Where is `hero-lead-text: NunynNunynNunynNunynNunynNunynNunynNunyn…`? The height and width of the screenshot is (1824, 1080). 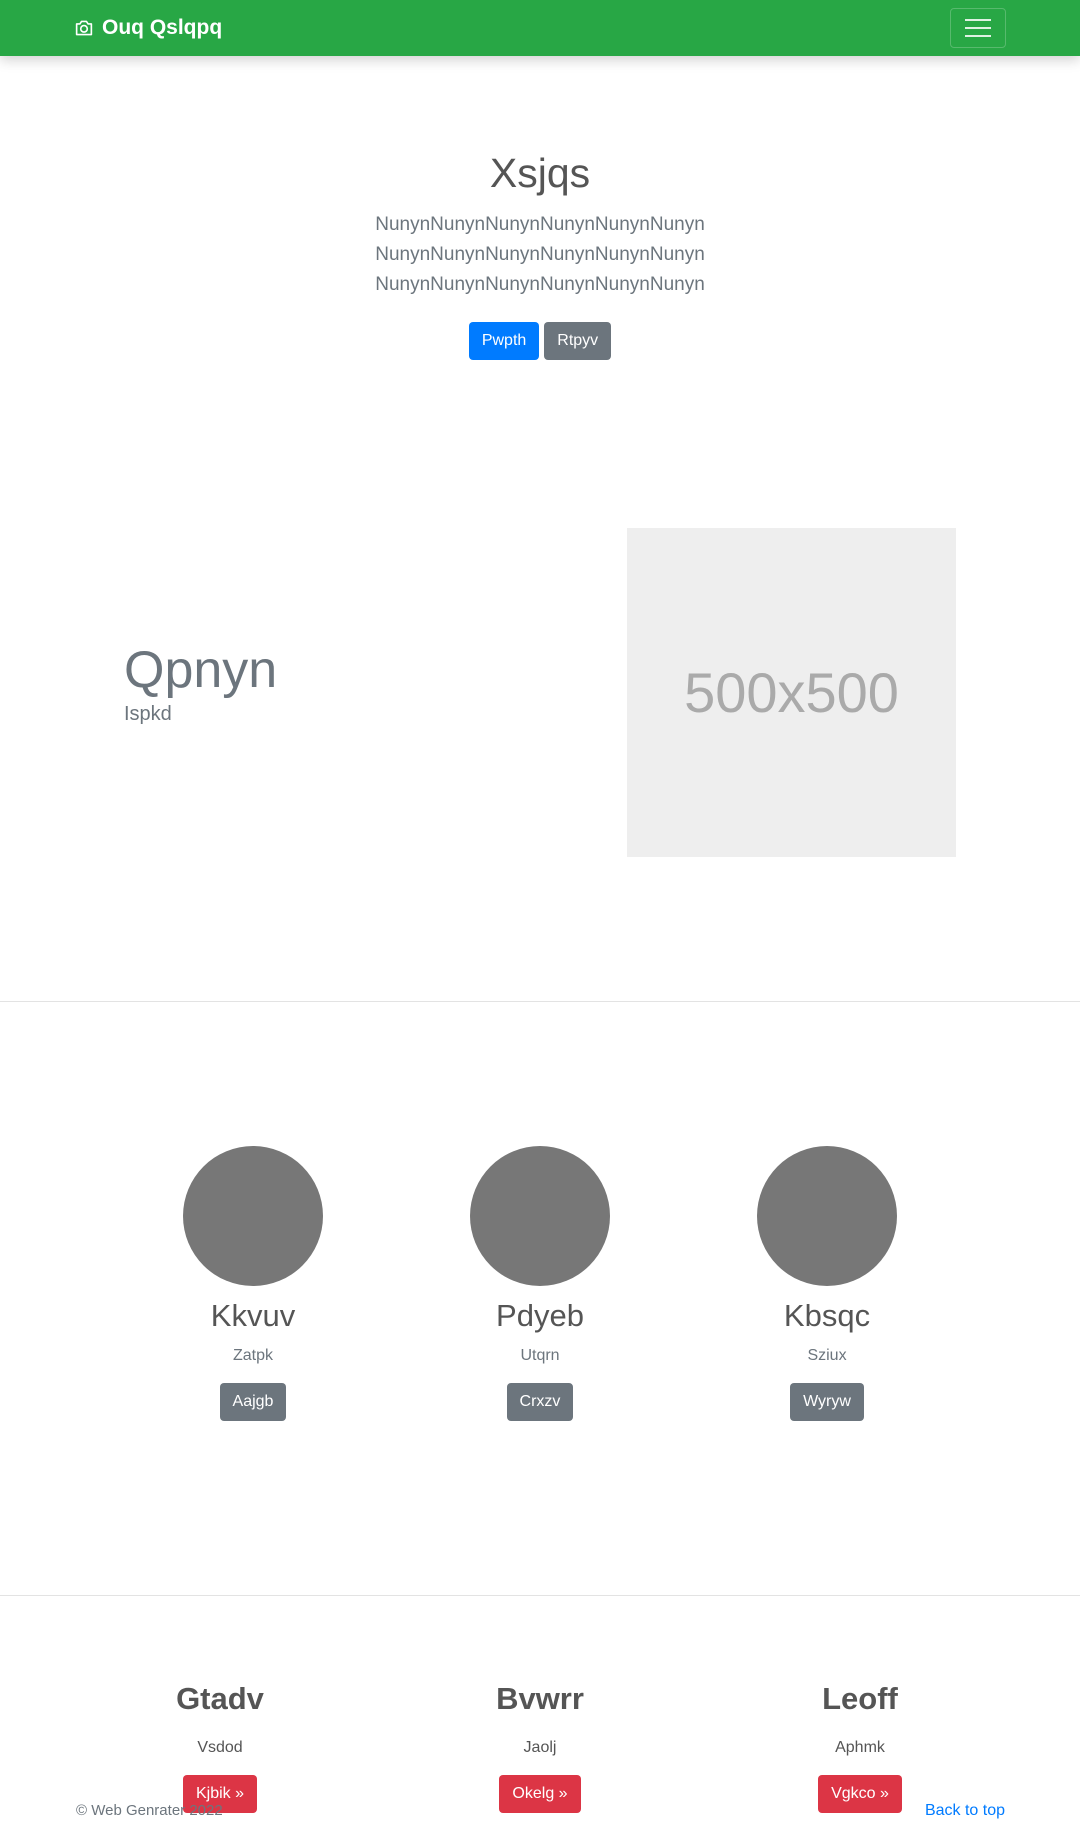
hero-lead-text: NunynNunynNunynNunynNunynNunynNunynNunyn… is located at coordinates (540, 254).